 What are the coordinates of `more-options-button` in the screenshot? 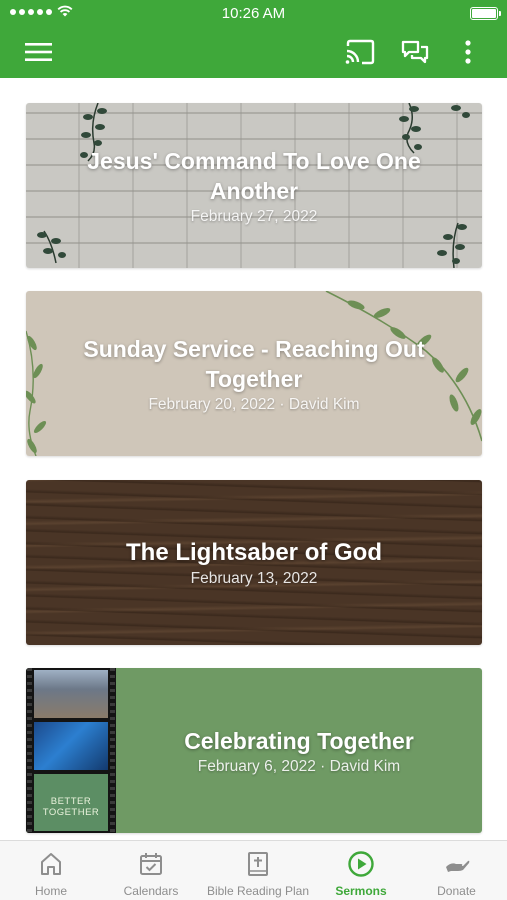 It's located at (468, 52).